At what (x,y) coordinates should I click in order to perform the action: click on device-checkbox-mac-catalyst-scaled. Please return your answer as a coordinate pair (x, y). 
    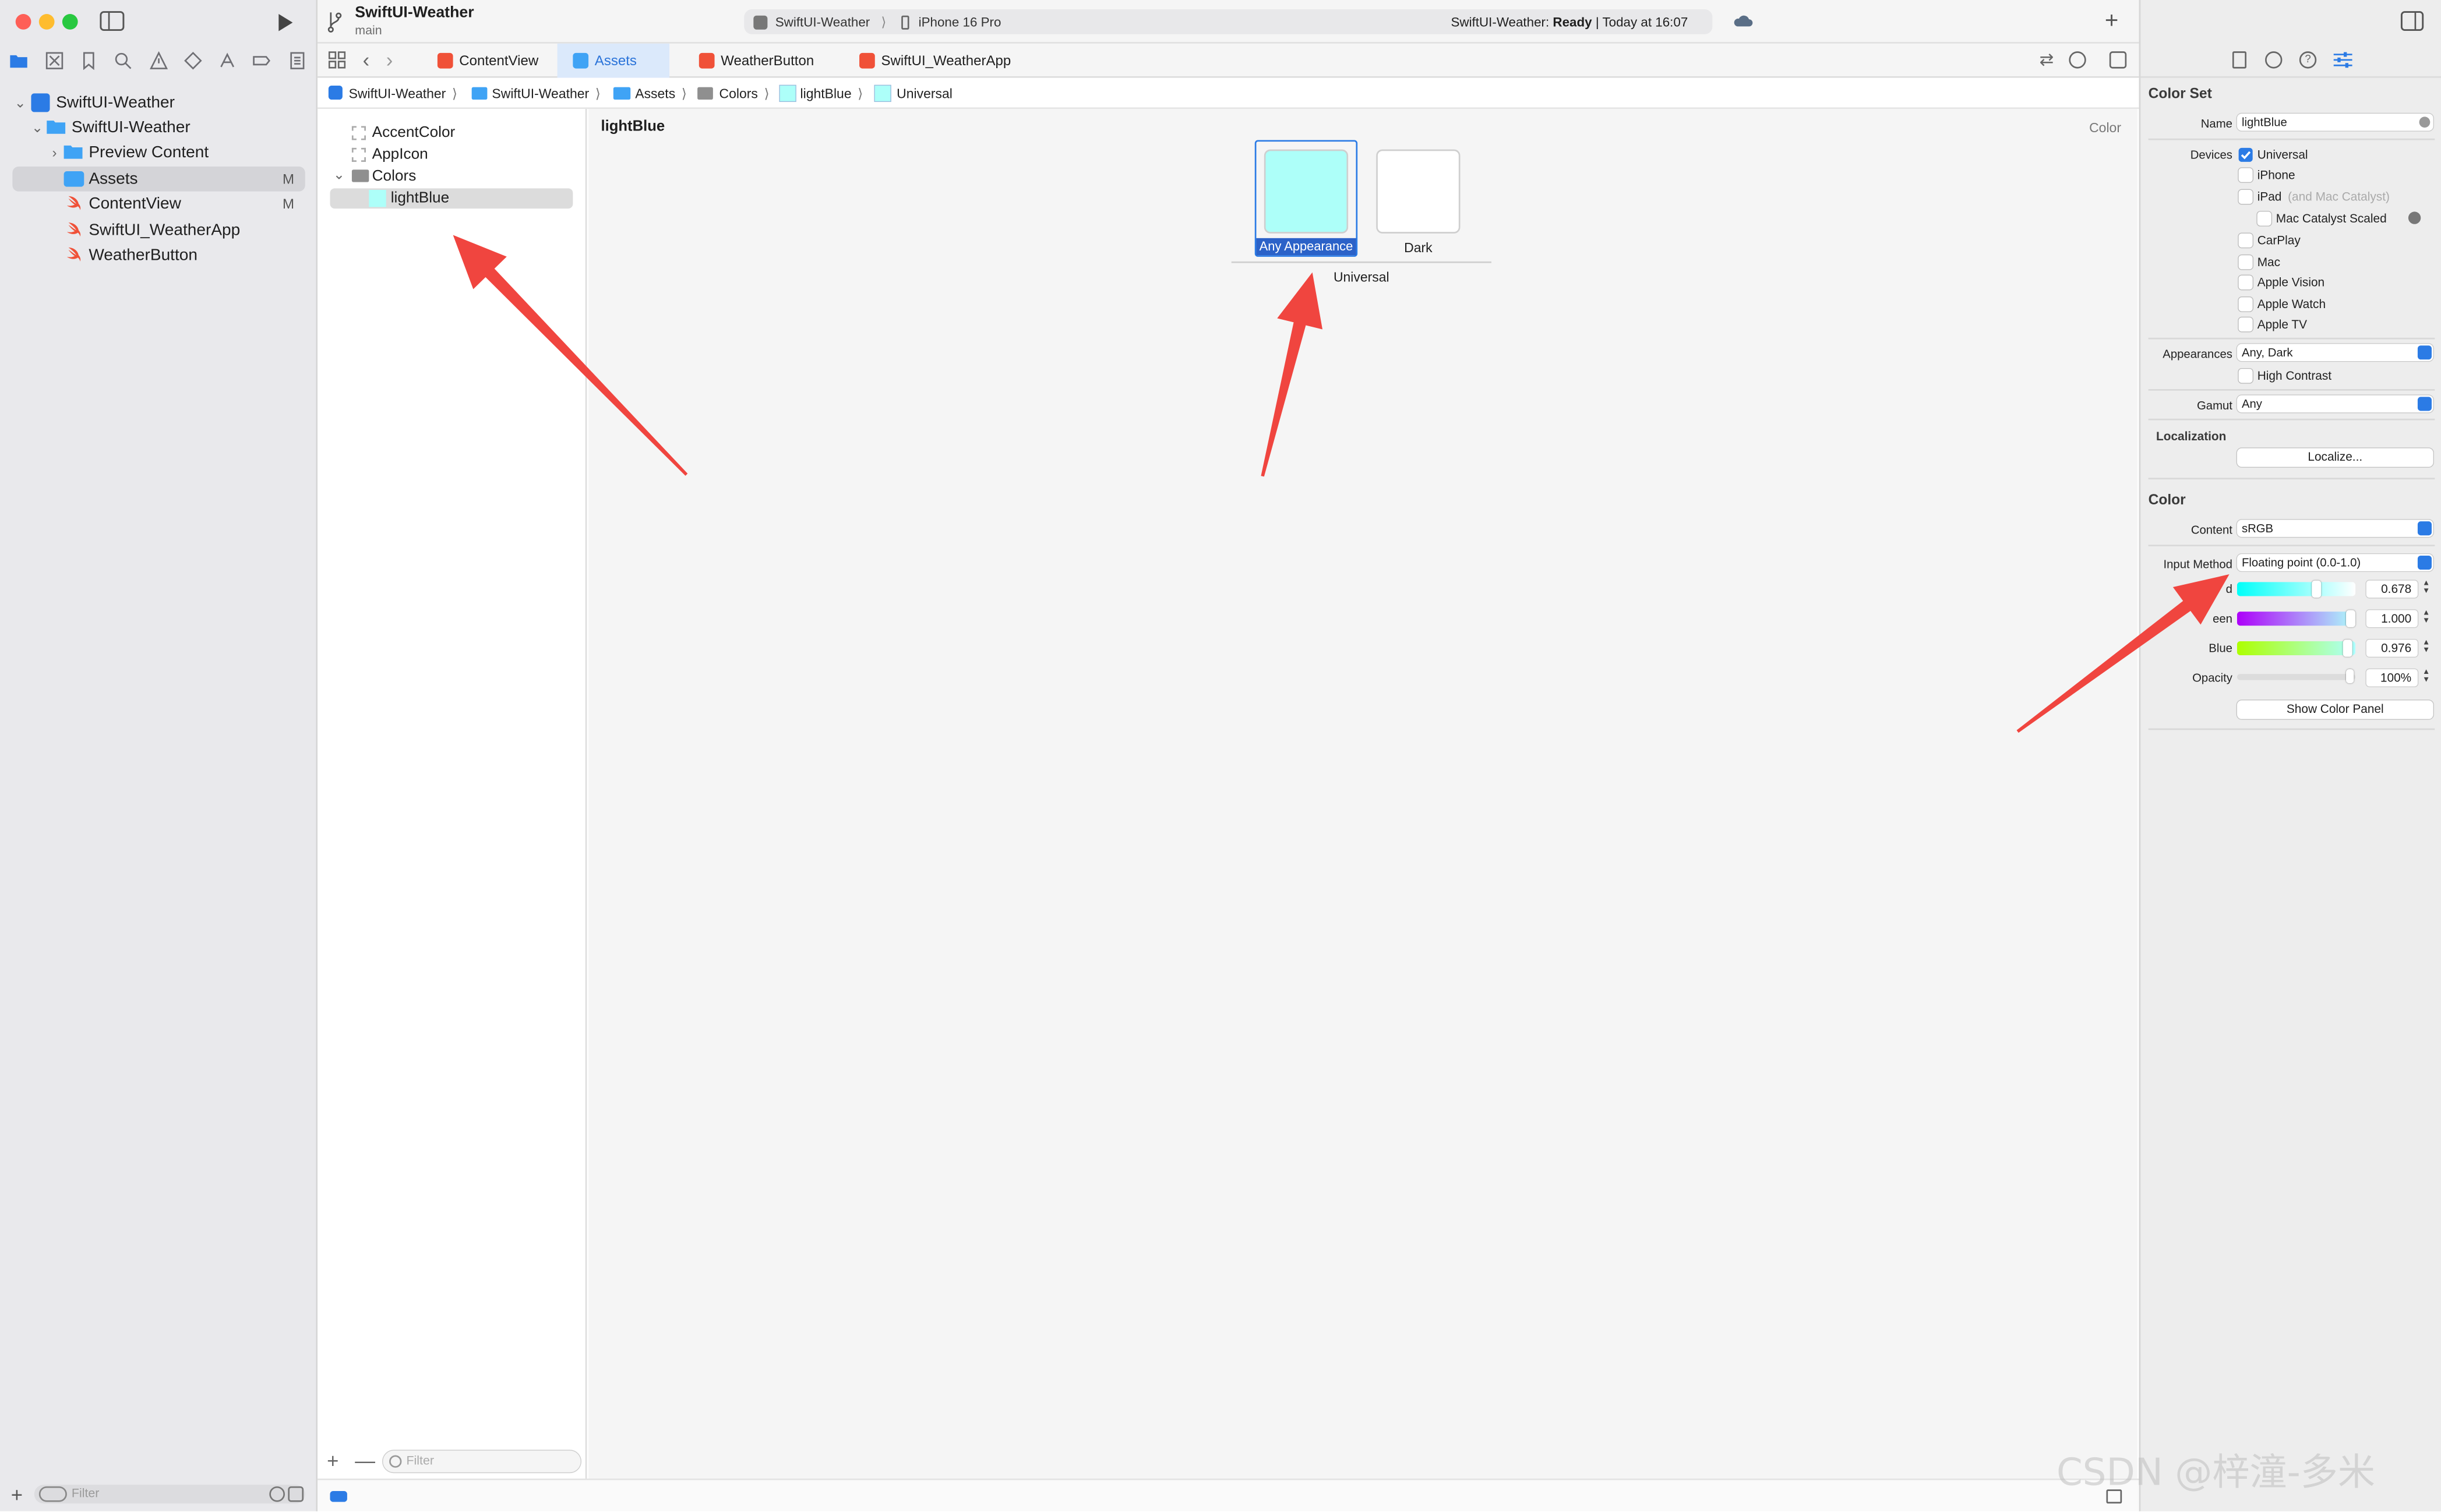
    Looking at the image, I should click on (2264, 218).